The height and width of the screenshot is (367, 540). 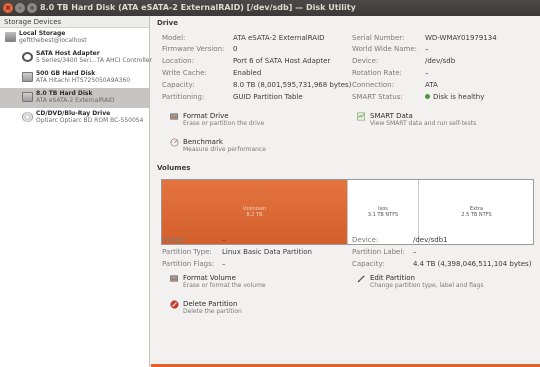 What do you see at coordinates (94, 60) in the screenshot?
I see `sidebar-item-sub: 5 Series/3400 Seri...TA AHCI Controller` at bounding box center [94, 60].